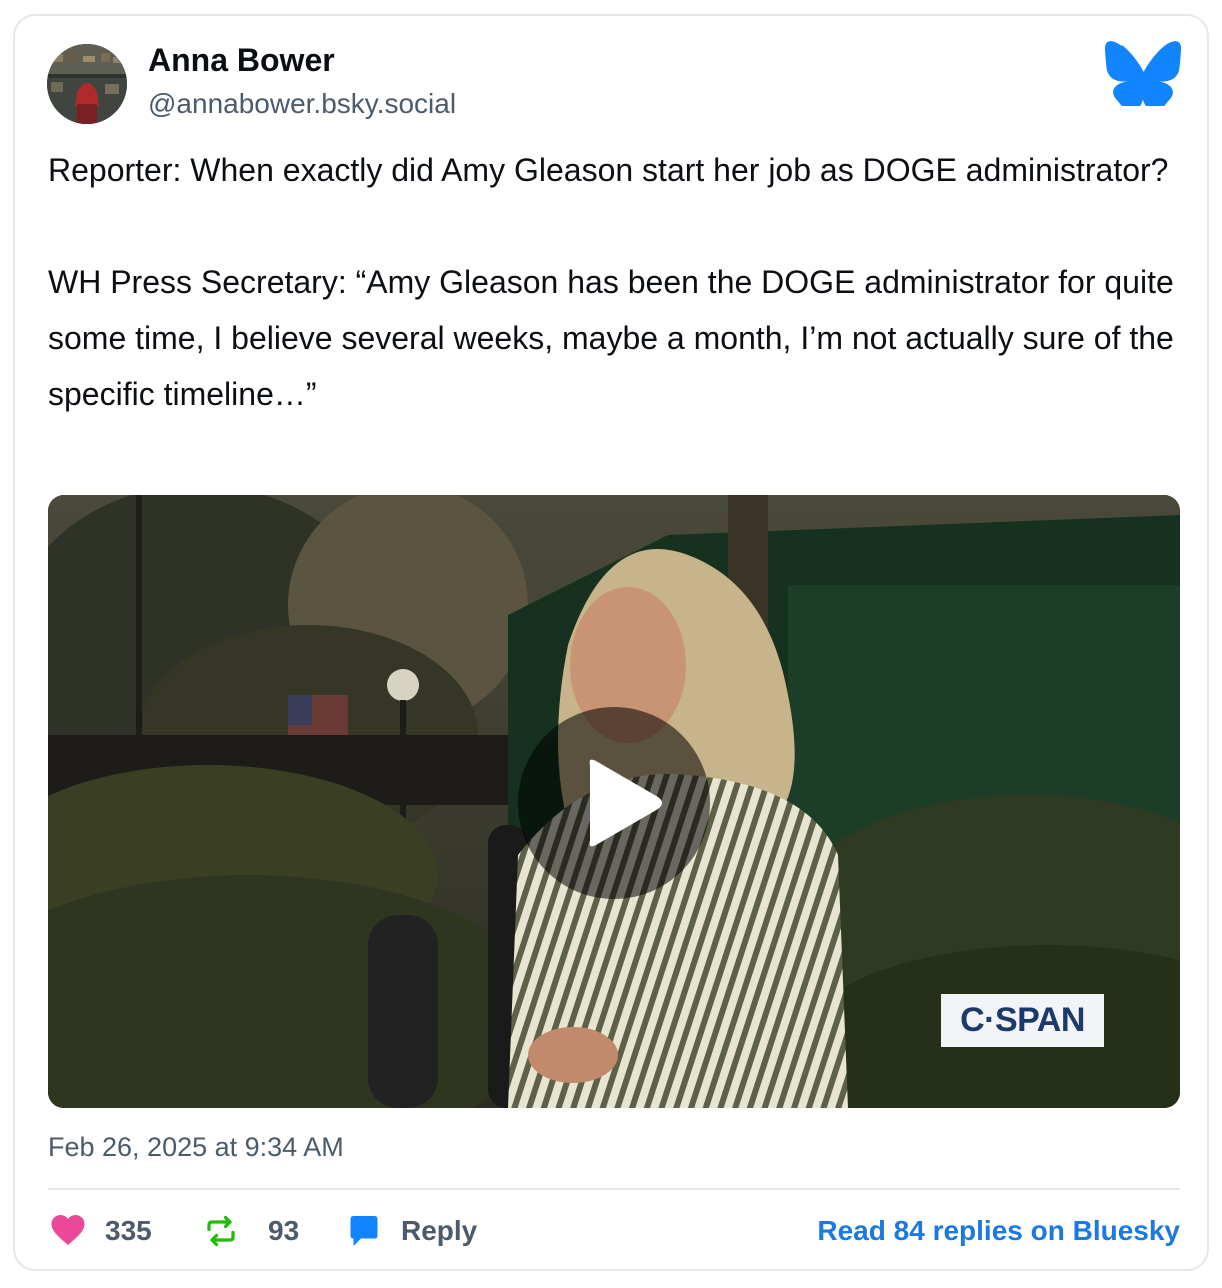 The image size is (1222, 1288). I want to click on repost-icon, so click(221, 1231).